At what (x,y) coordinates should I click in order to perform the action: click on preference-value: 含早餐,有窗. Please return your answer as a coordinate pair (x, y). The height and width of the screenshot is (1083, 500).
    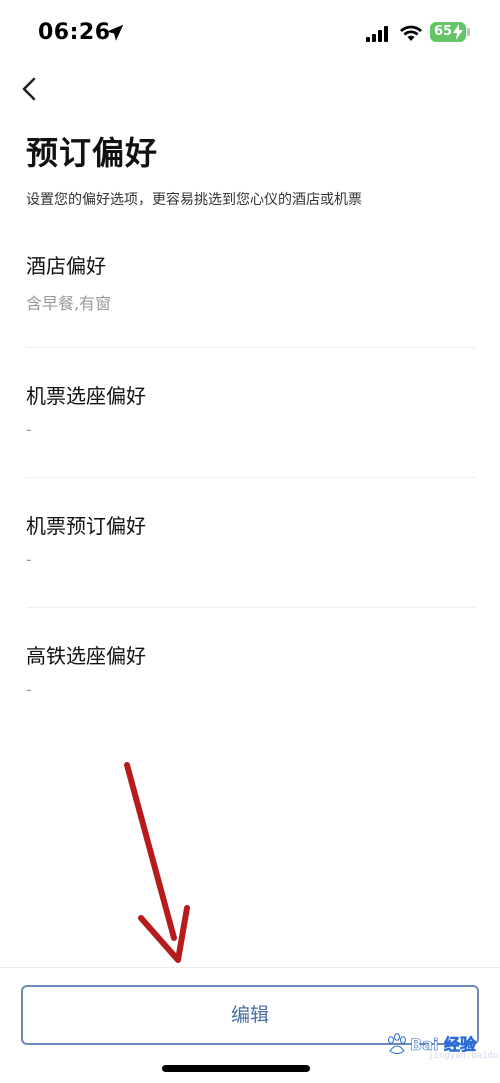
    Looking at the image, I should click on (69, 303).